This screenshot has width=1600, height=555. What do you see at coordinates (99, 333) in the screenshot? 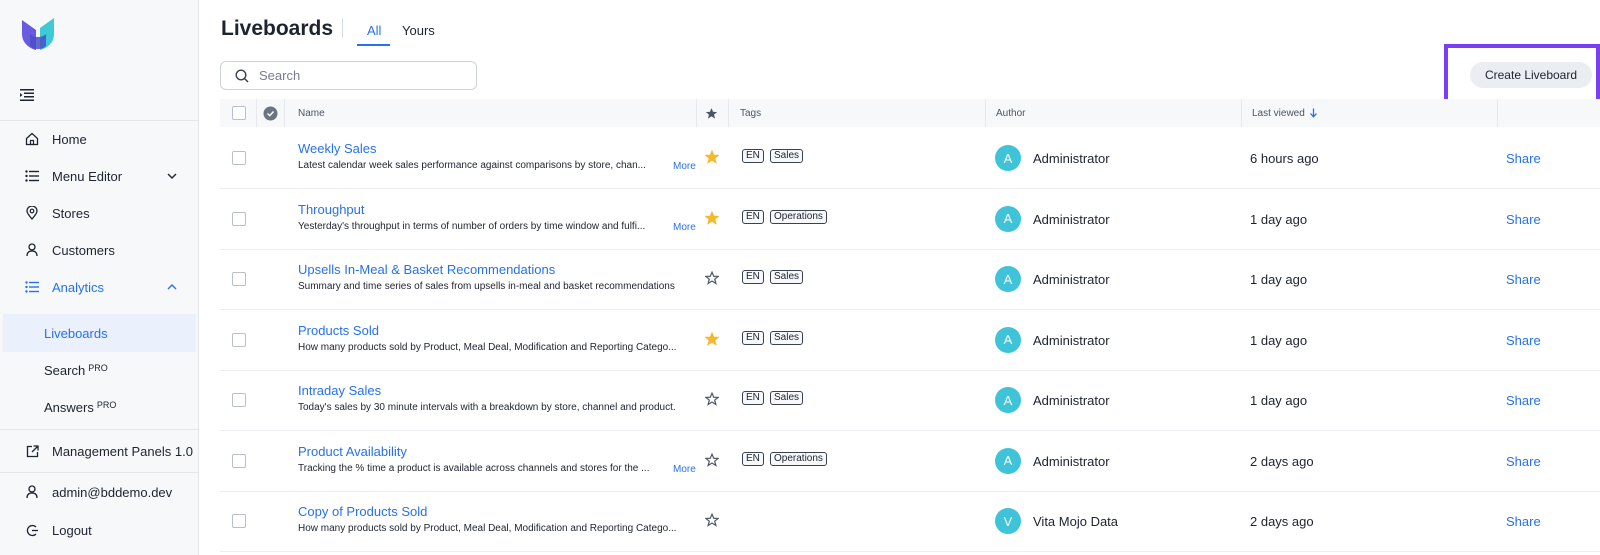
I see `sidebar-item-liveboards: Liveboards` at bounding box center [99, 333].